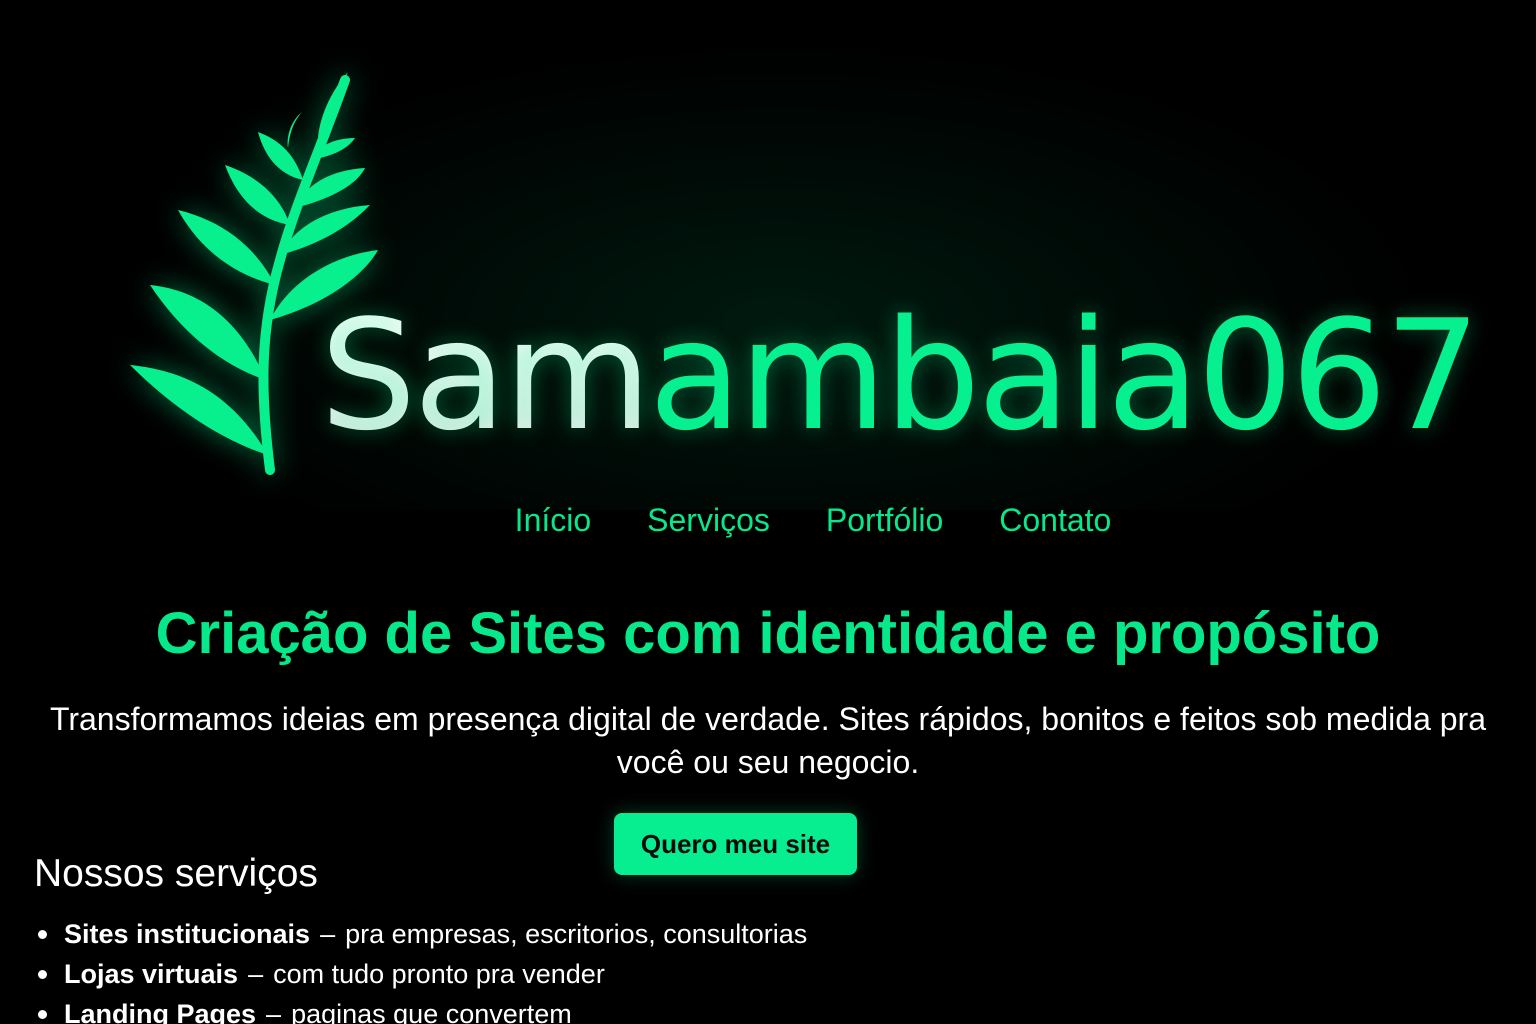 The height and width of the screenshot is (1024, 1536). Describe the element at coordinates (486, 375) in the screenshot. I see `brand-name-part1: Sam` at that location.